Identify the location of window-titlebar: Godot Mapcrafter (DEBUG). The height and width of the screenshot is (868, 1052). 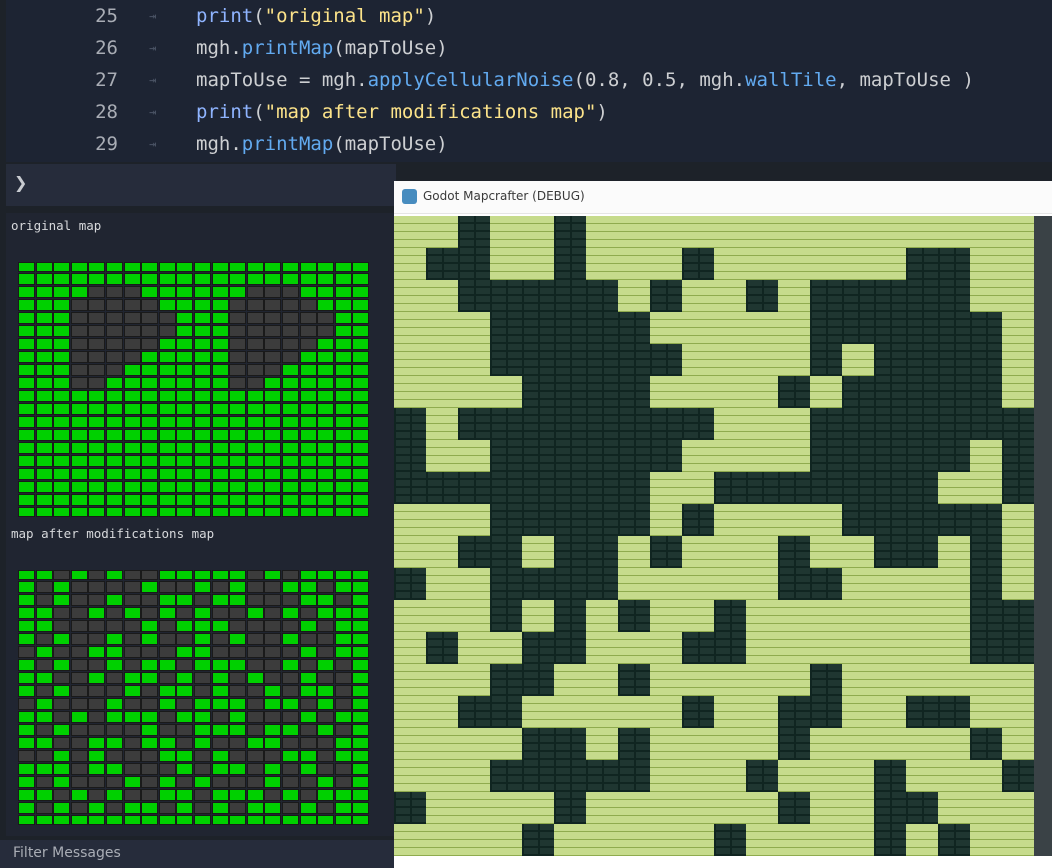
(723, 197).